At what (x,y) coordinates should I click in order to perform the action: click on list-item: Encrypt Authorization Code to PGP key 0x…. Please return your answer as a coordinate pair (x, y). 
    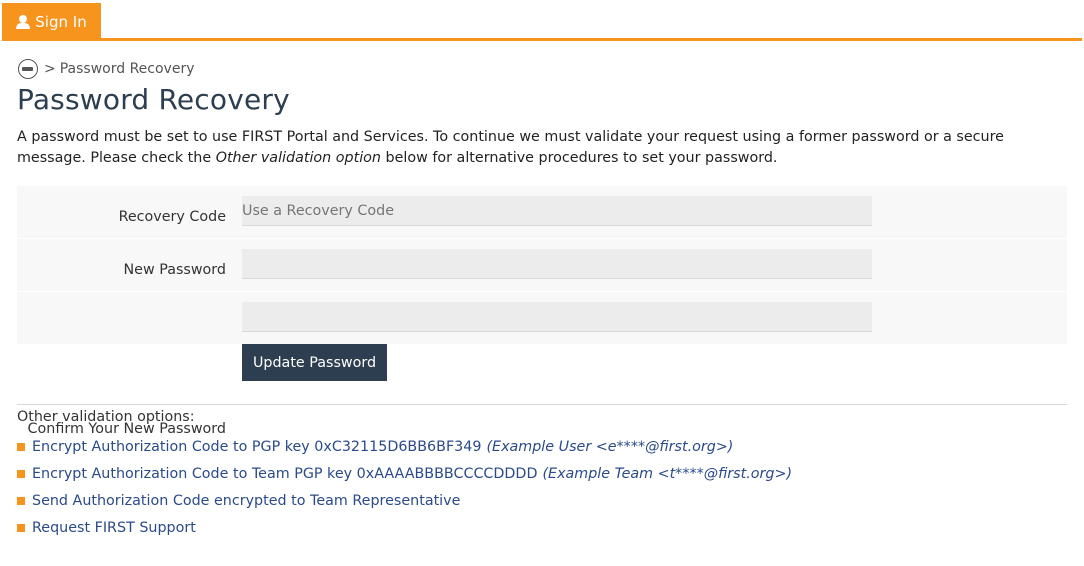
    Looking at the image, I should click on (404, 446).